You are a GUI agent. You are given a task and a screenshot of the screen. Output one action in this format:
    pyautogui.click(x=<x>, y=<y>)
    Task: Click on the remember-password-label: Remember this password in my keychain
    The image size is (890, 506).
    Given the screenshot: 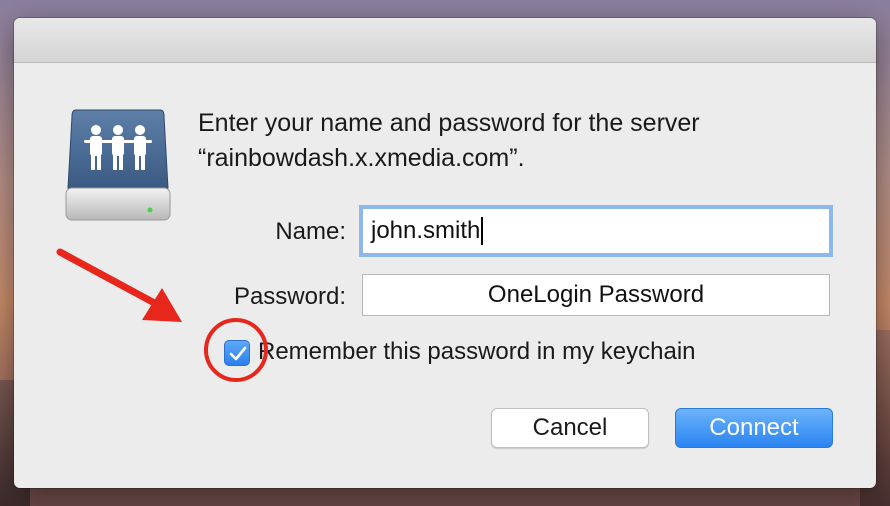 What is the action you would take?
    pyautogui.click(x=477, y=352)
    